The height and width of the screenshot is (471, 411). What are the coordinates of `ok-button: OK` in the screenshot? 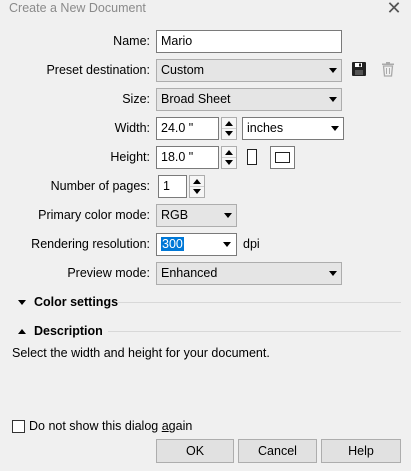 It's located at (195, 451).